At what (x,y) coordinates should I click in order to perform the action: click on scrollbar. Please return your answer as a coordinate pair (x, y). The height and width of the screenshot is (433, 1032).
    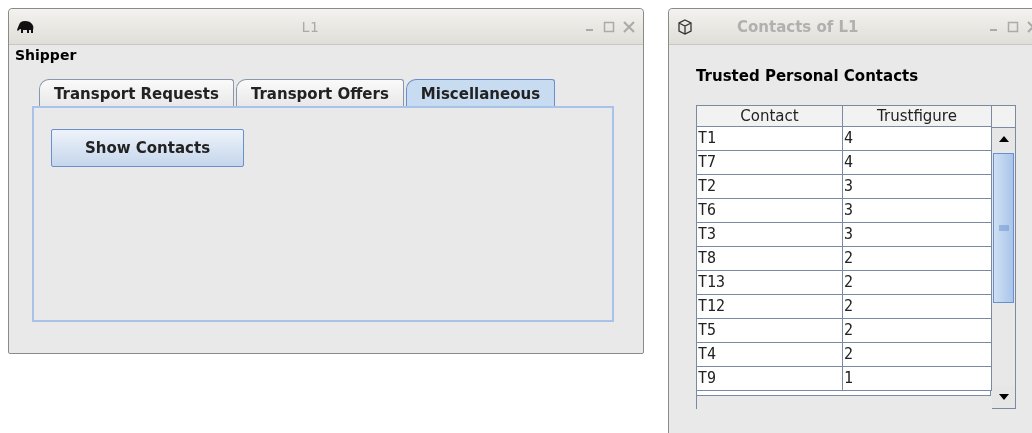
    Looking at the image, I should click on (1004, 257).